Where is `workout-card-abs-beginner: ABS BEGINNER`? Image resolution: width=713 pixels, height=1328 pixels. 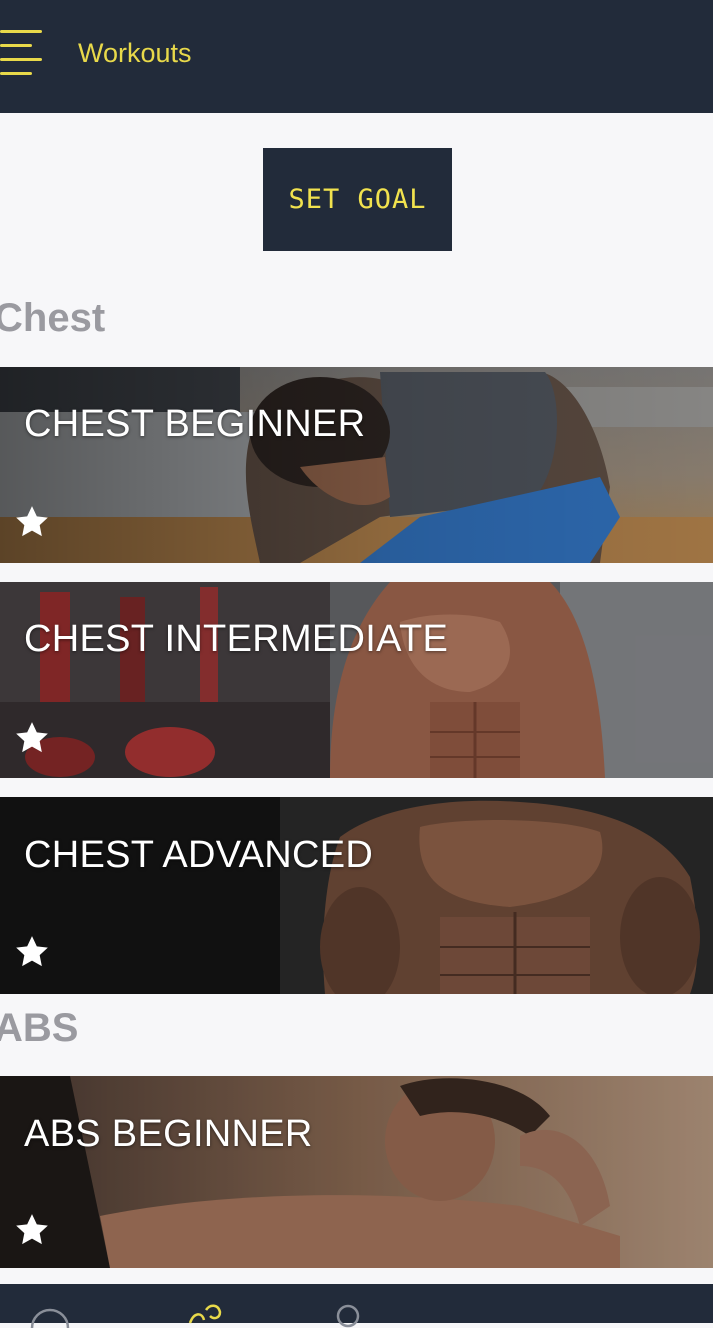 workout-card-abs-beginner: ABS BEGINNER is located at coordinates (356, 1172).